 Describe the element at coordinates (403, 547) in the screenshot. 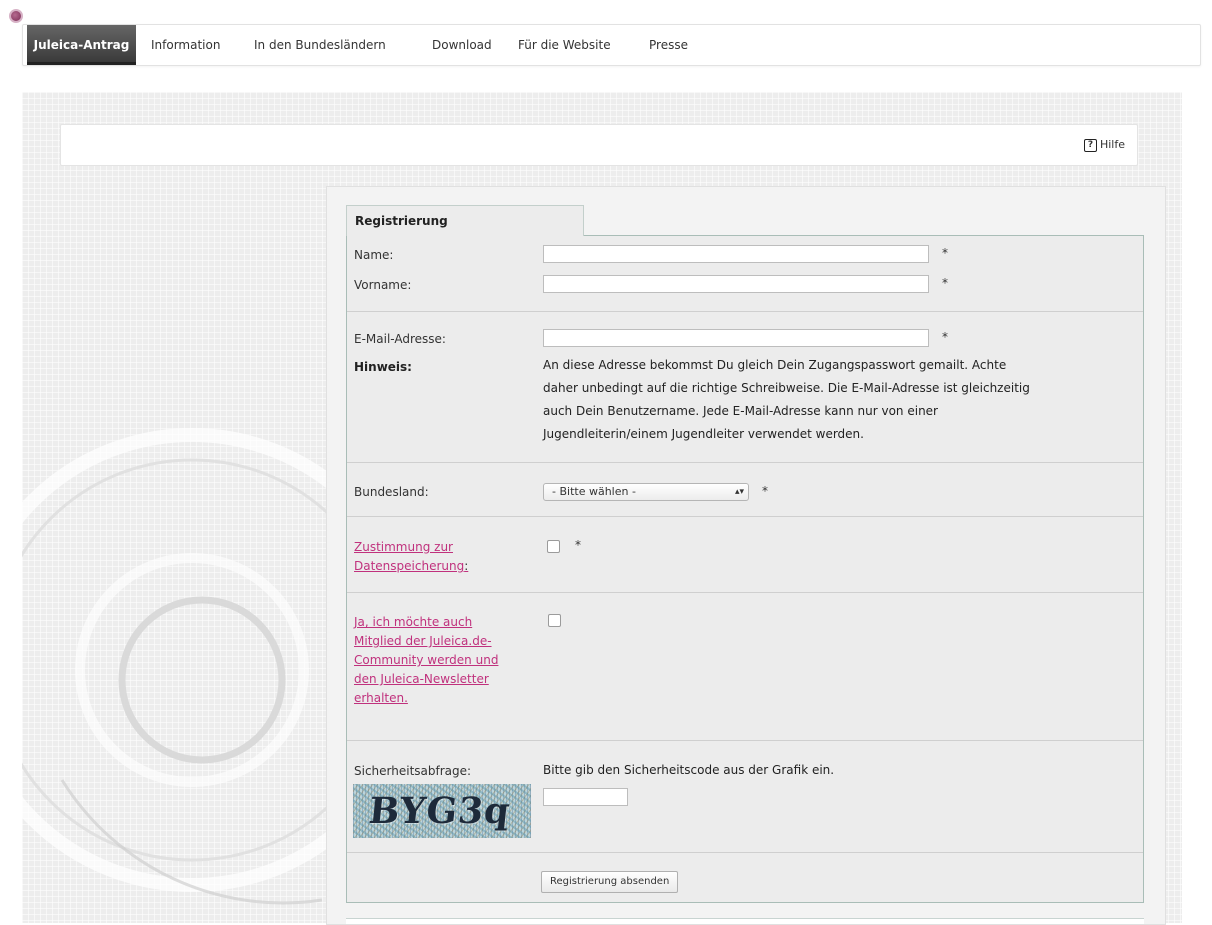

I see `zustimmung-line: Zustimmung zur` at that location.